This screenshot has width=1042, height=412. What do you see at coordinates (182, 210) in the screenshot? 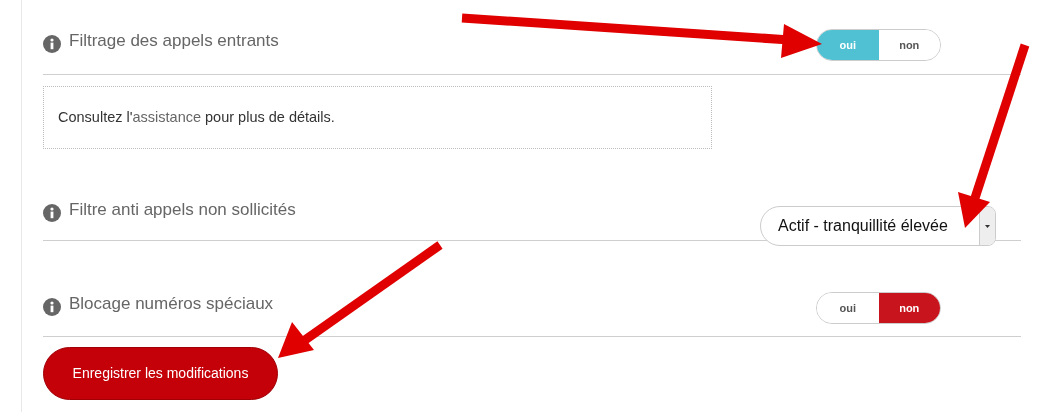
I see `setting-label: Filtre anti appels non sollicités` at bounding box center [182, 210].